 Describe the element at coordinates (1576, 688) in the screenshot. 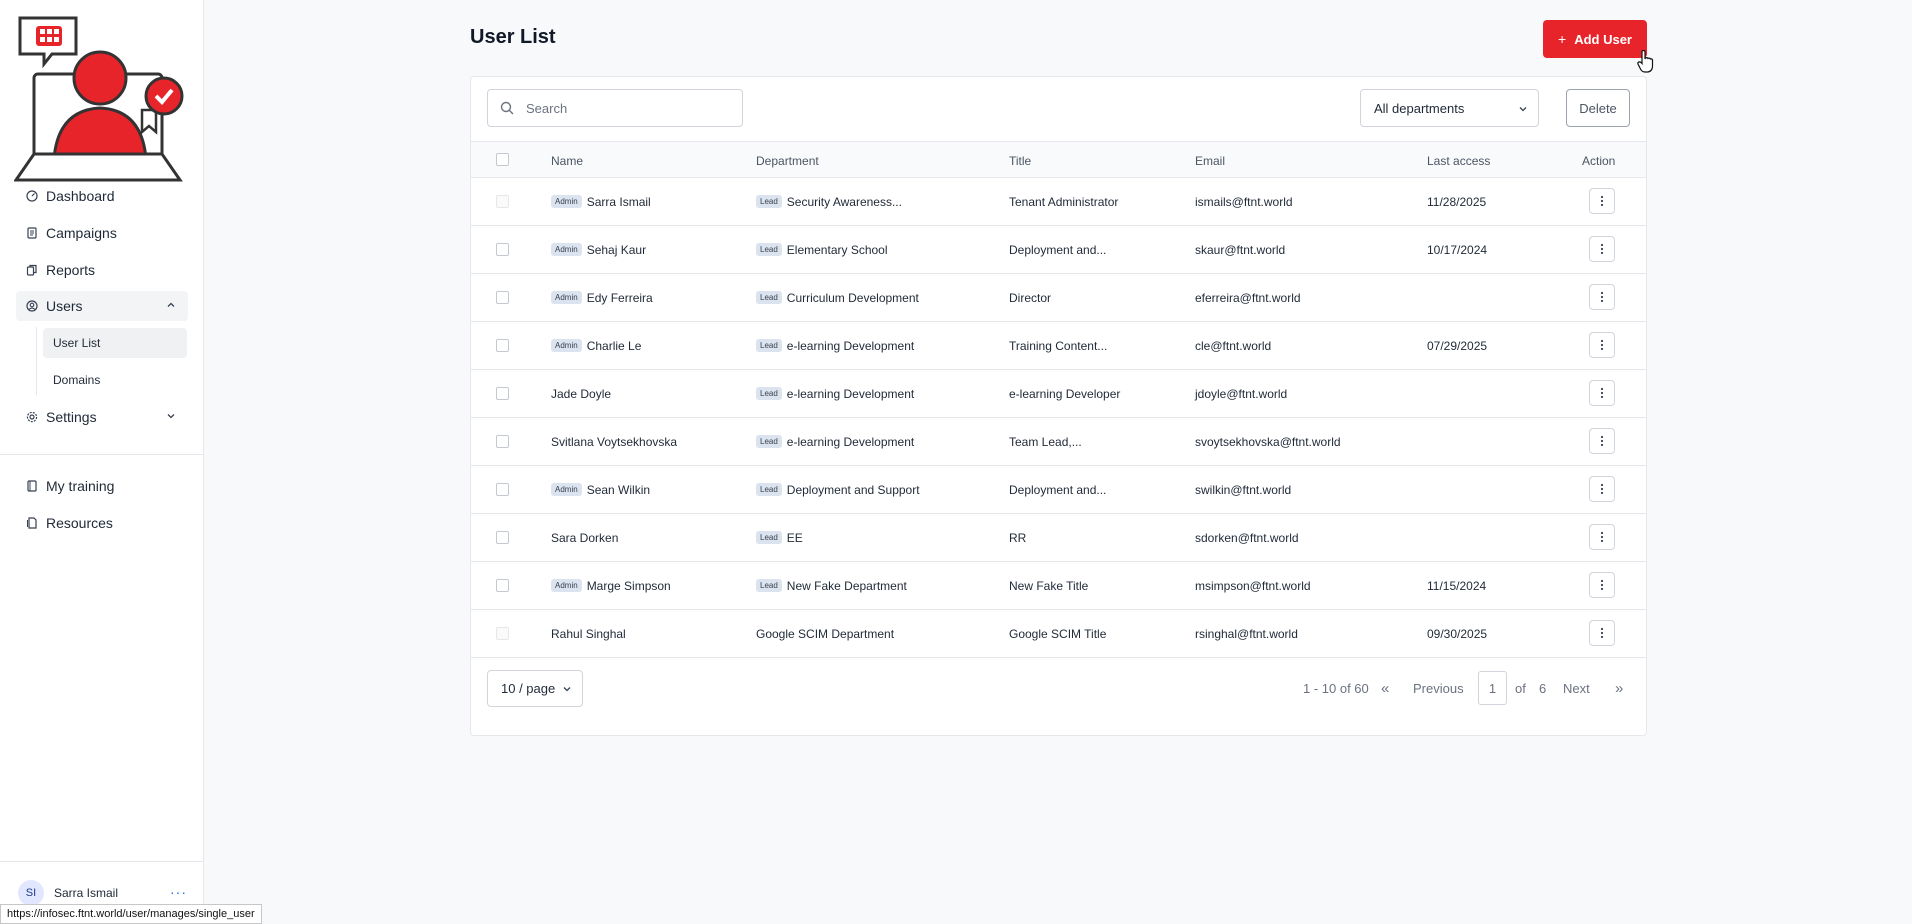

I see `next-page-button: Next` at that location.